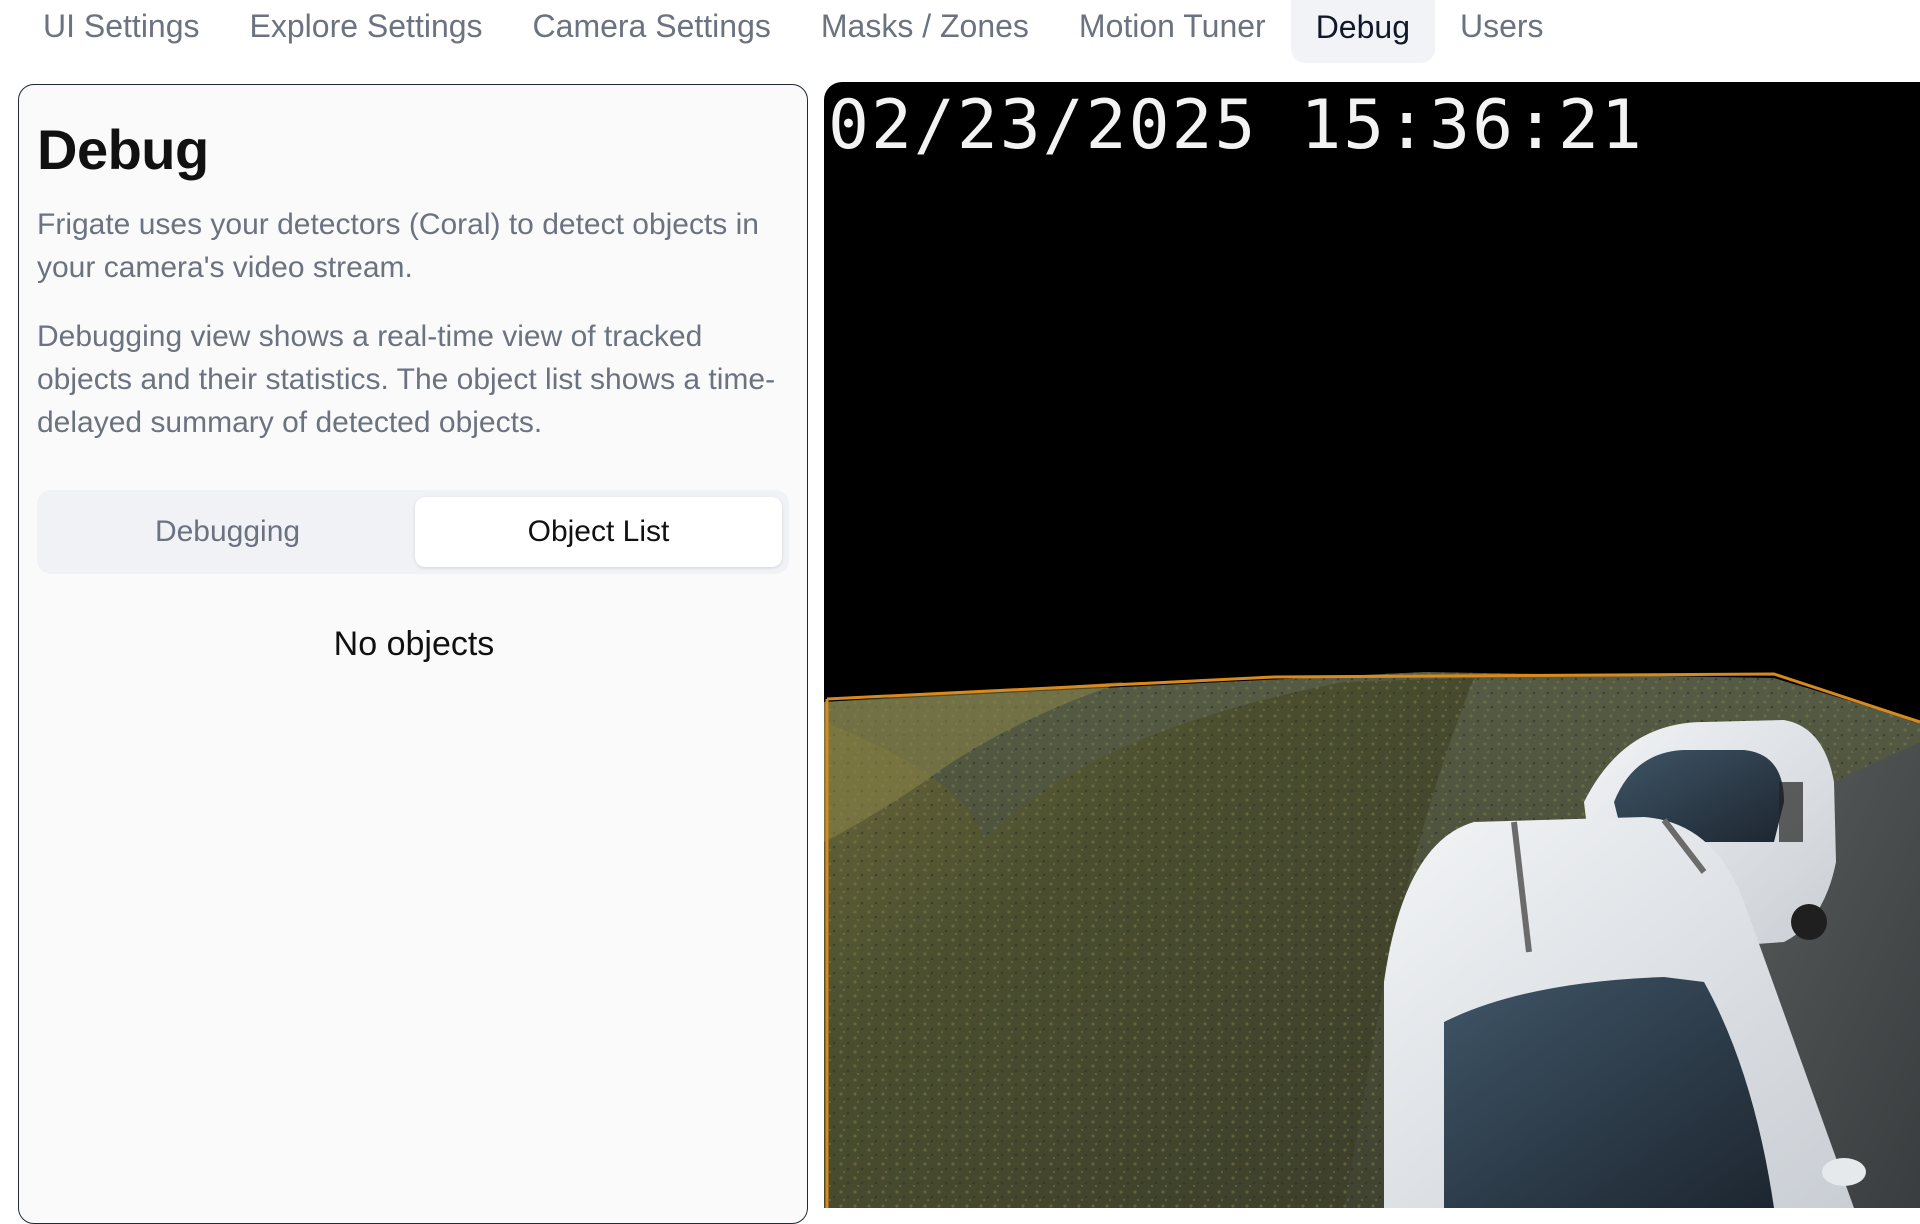  I want to click on tab-motion-tuner: Motion Tuner, so click(1172, 31).